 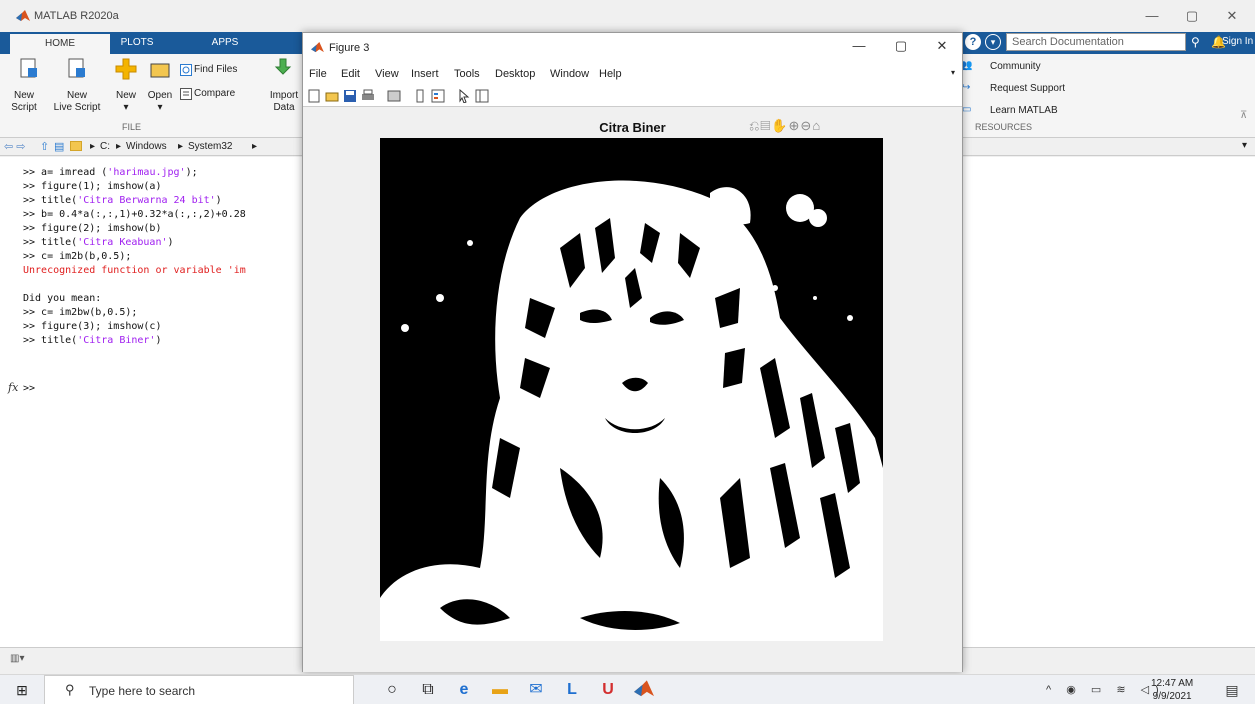 What do you see at coordinates (350, 96) in the screenshot?
I see `save-icon` at bounding box center [350, 96].